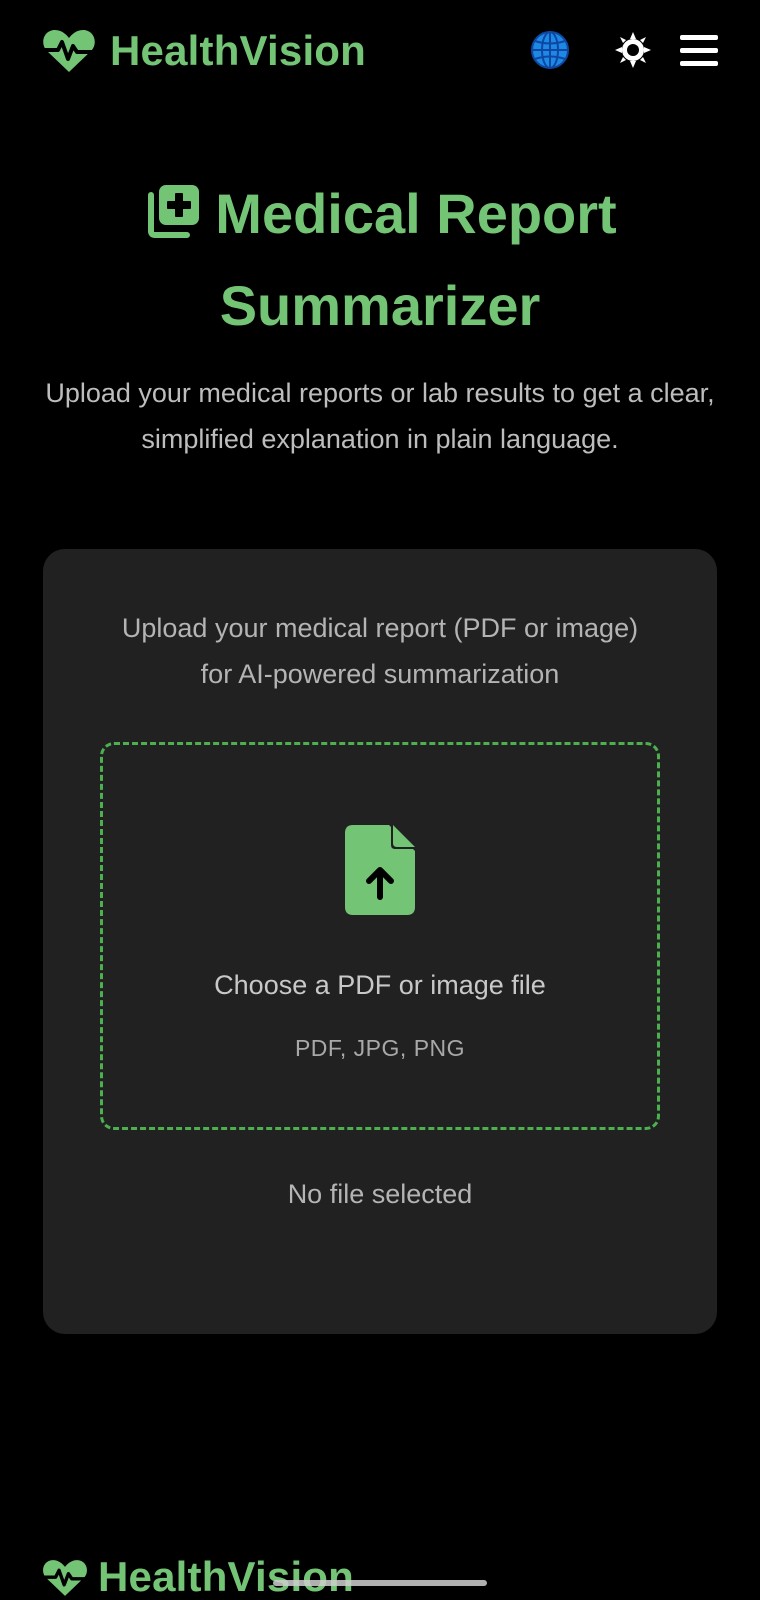 The width and height of the screenshot is (760, 1600). I want to click on language-button, so click(550, 50).